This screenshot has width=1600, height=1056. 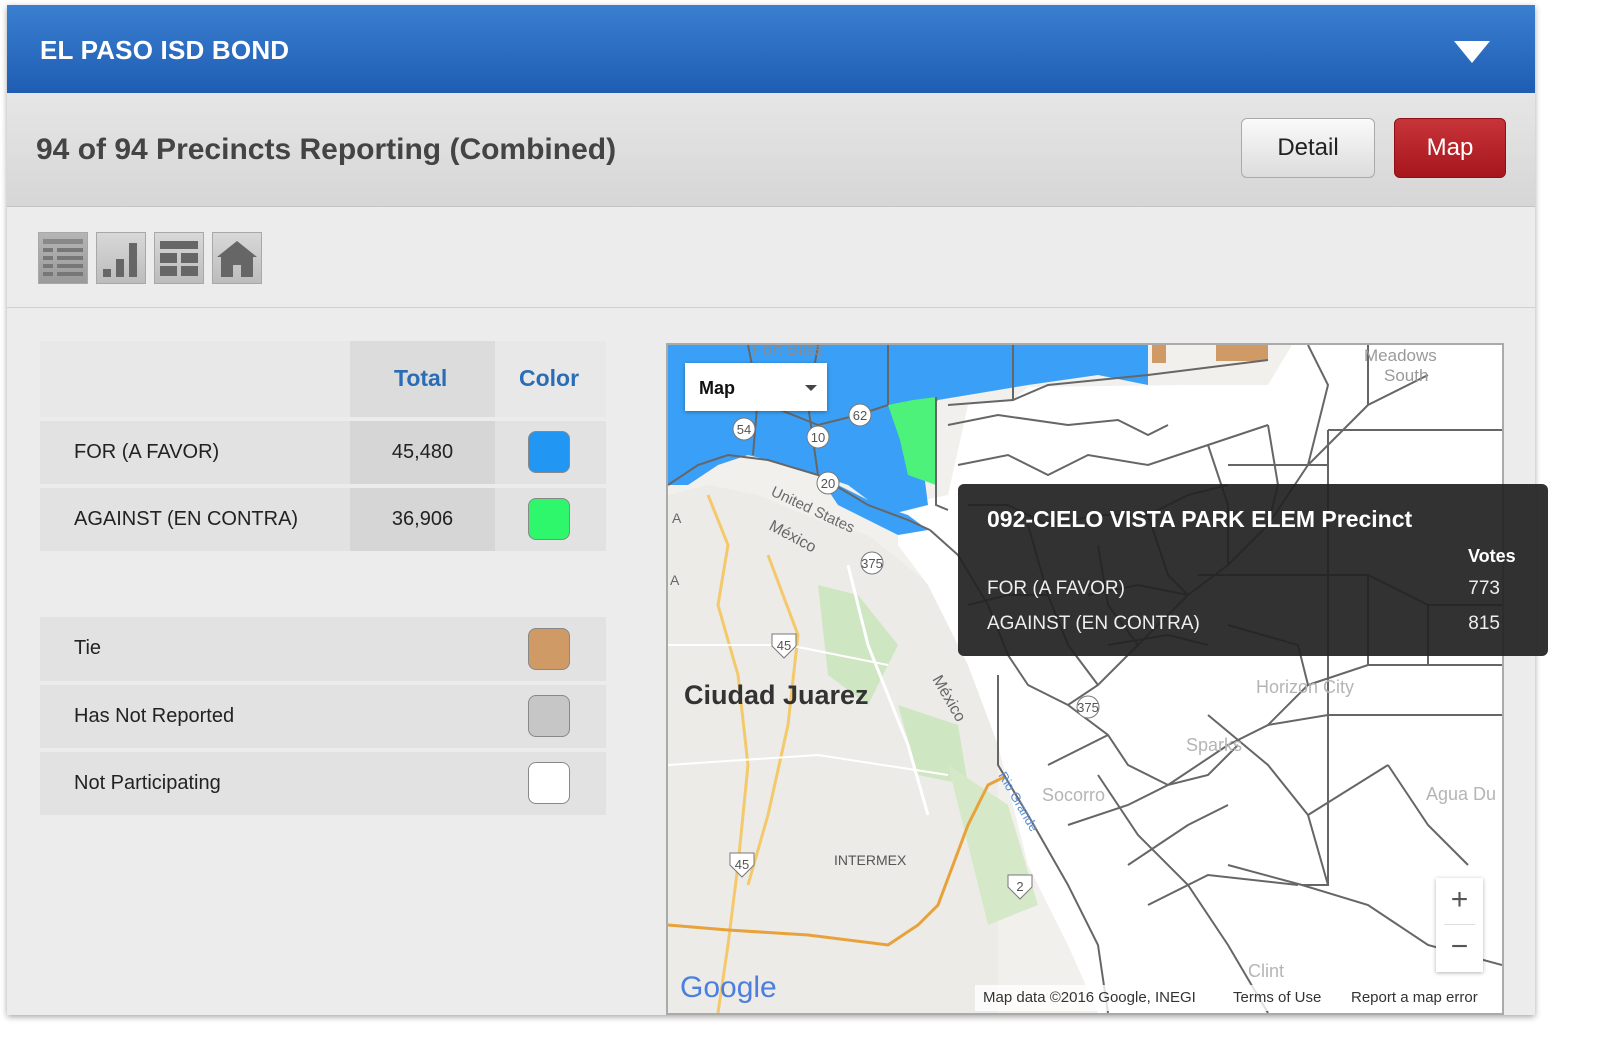 I want to click on map-type-select: Map, so click(x=756, y=387).